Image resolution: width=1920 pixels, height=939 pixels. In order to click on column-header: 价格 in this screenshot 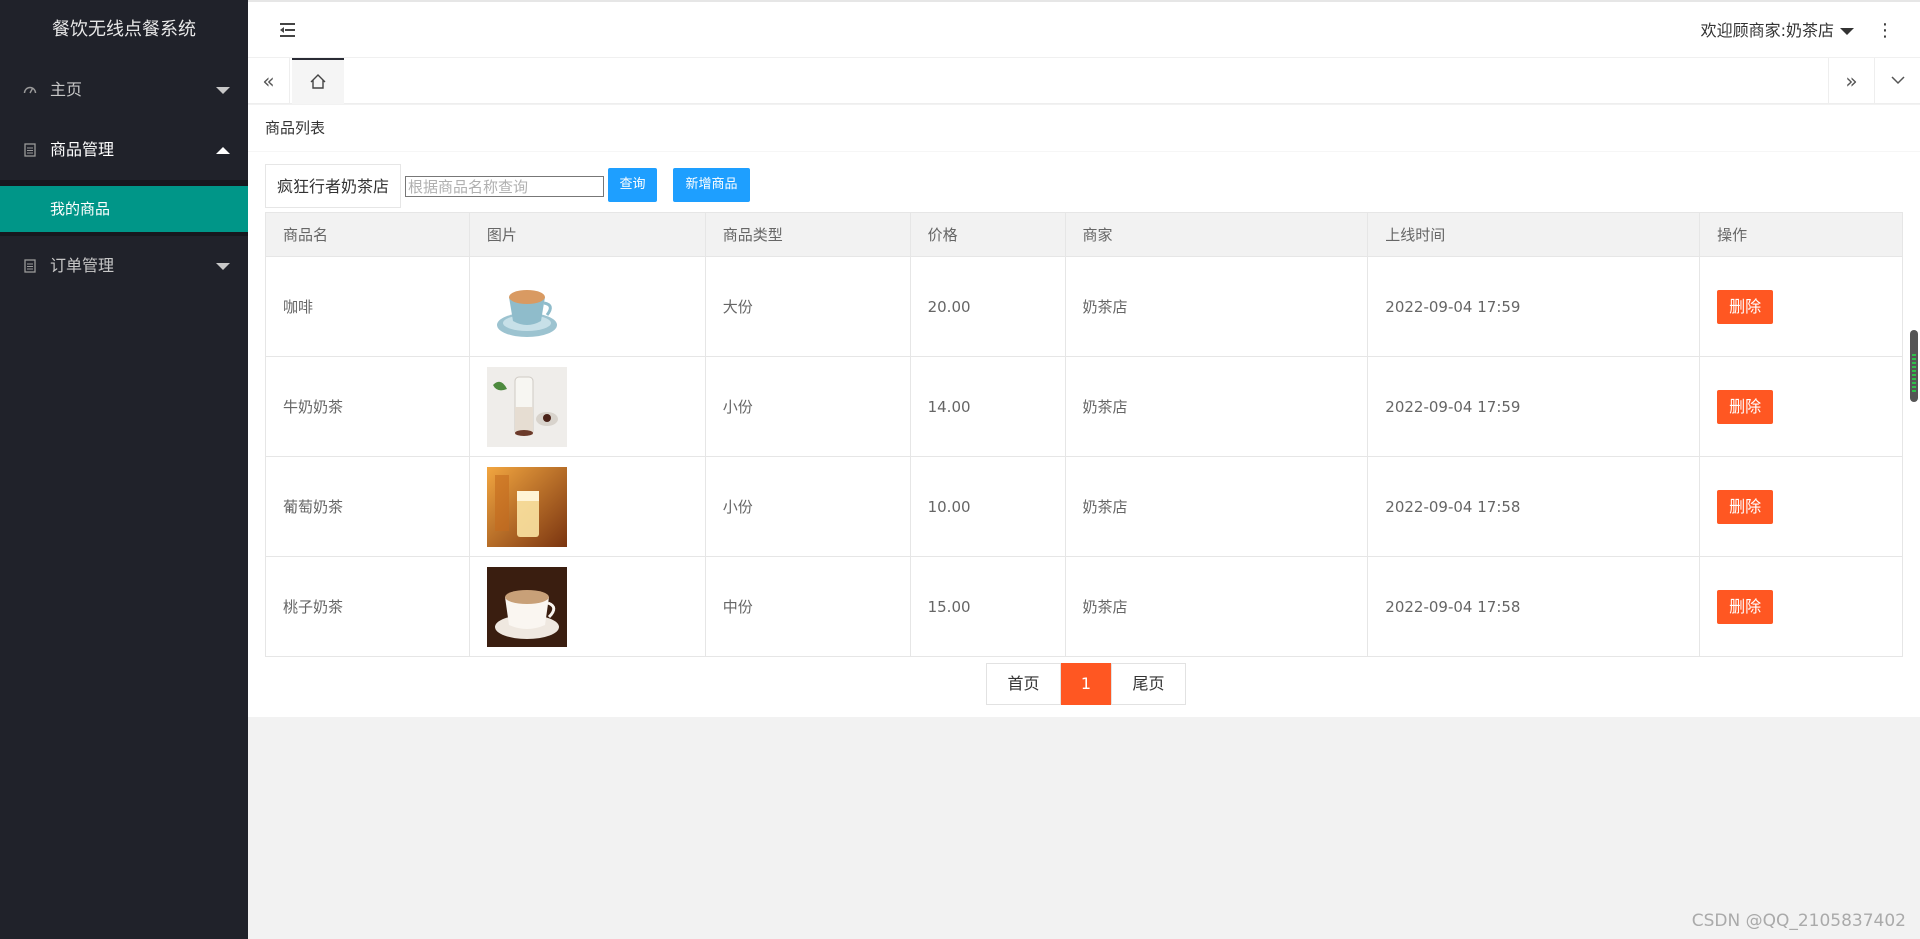, I will do `click(987, 234)`.